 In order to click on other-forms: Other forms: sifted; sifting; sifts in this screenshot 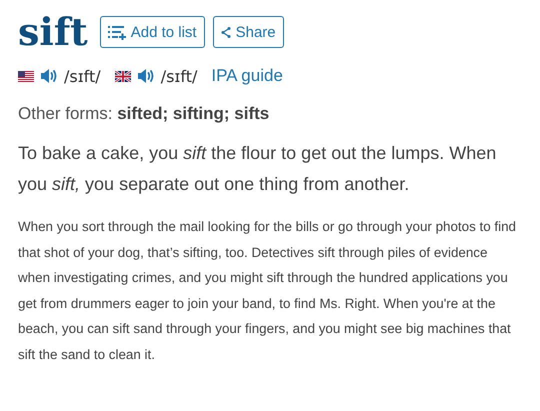, I will do `click(144, 114)`.